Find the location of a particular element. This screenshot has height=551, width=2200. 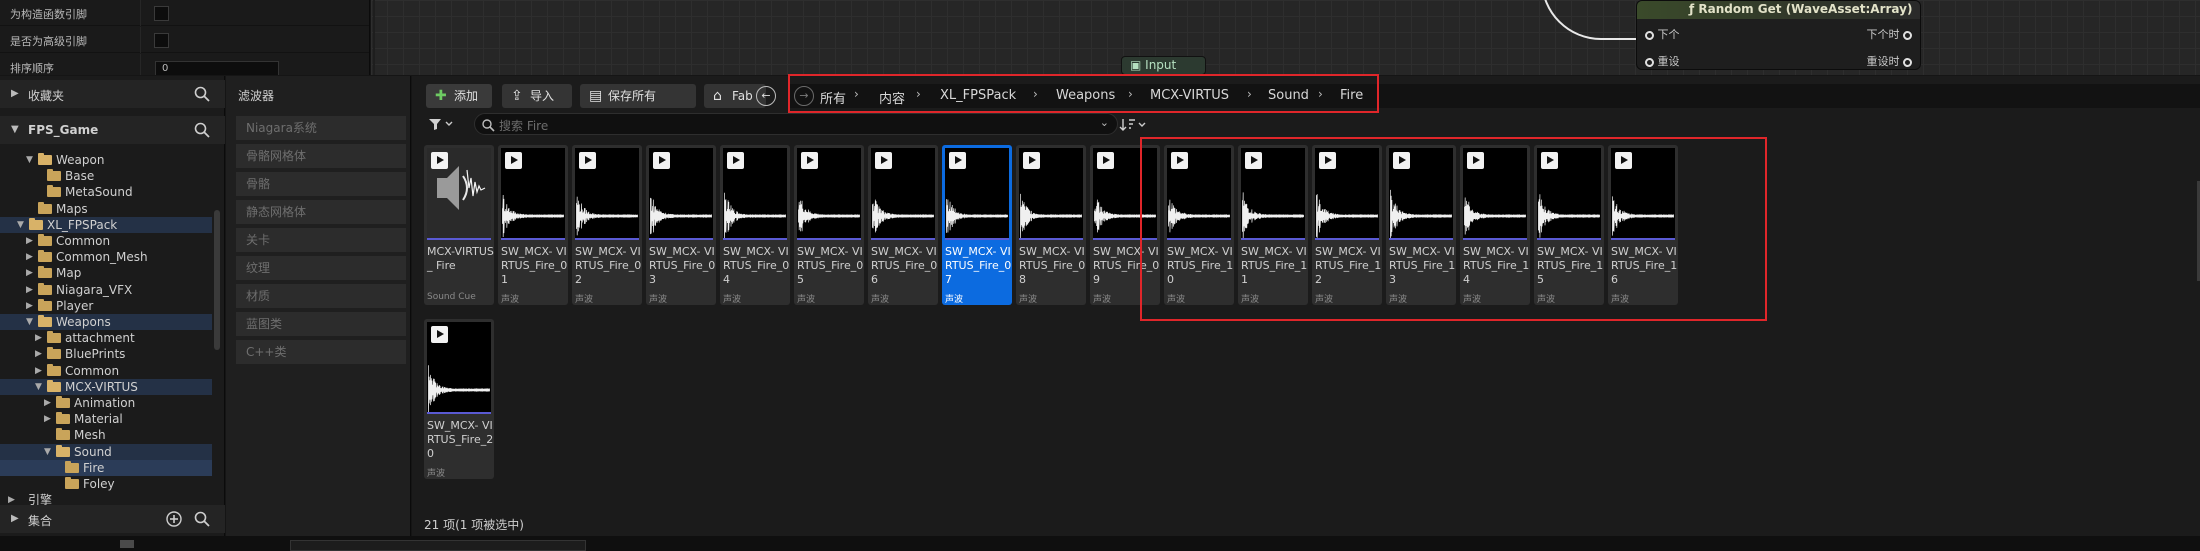

search-input: 搜索 Fire ⌄ is located at coordinates (796, 124).